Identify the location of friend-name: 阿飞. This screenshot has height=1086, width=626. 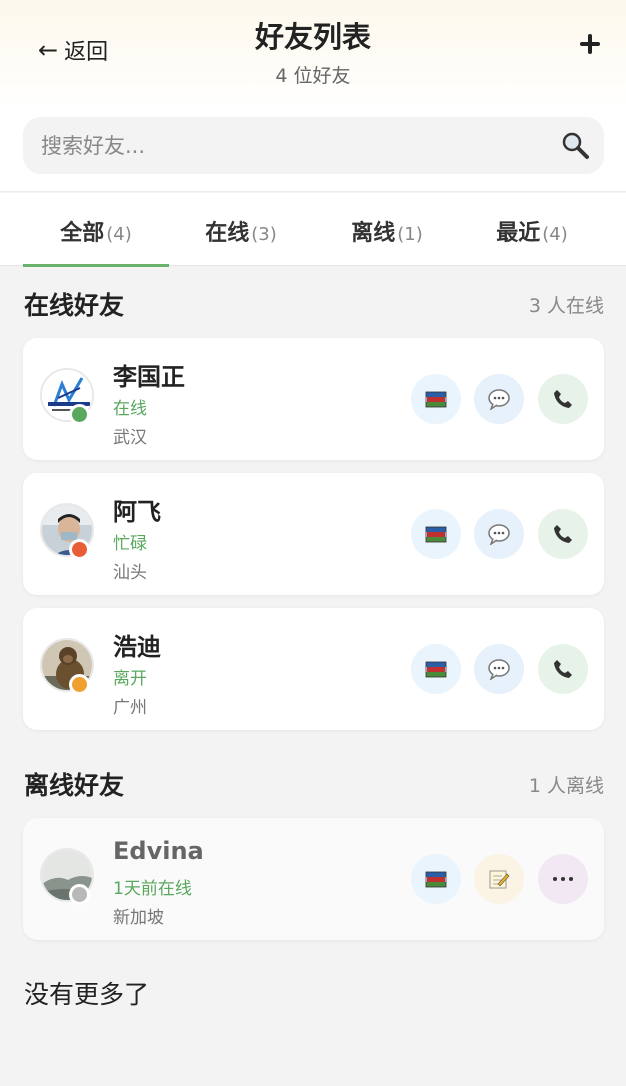
(137, 512).